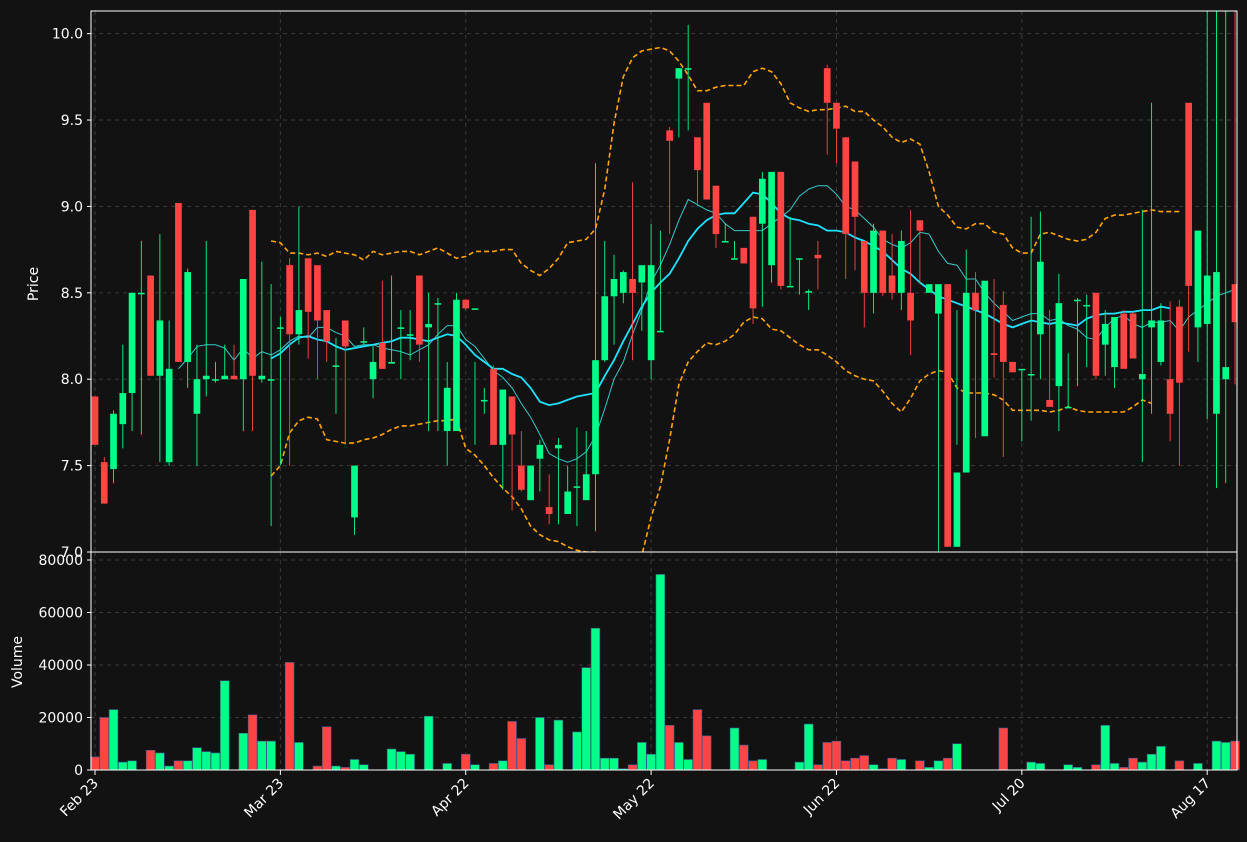  What do you see at coordinates (72, 467) in the screenshot?
I see `price-tick-label: 7.5` at bounding box center [72, 467].